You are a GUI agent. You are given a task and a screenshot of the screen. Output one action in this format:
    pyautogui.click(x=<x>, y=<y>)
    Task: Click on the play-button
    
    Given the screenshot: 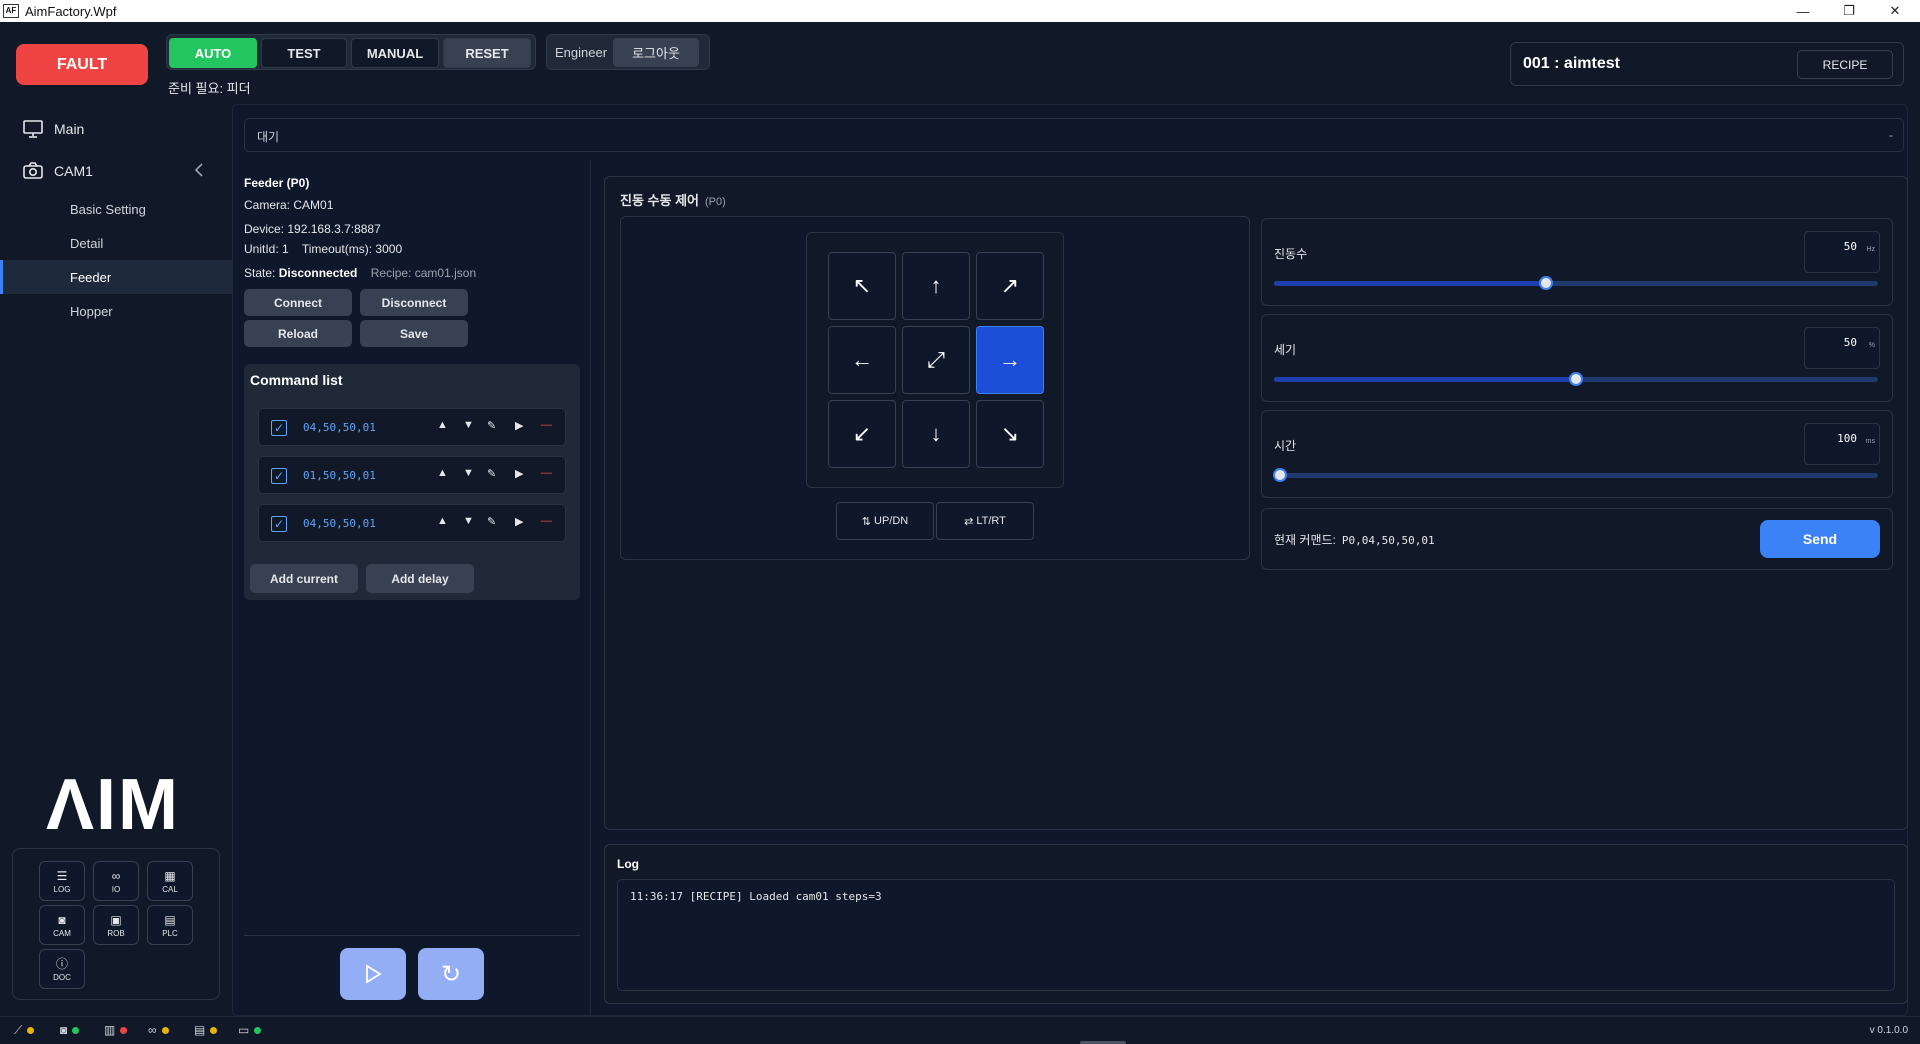 What is the action you would take?
    pyautogui.click(x=373, y=974)
    